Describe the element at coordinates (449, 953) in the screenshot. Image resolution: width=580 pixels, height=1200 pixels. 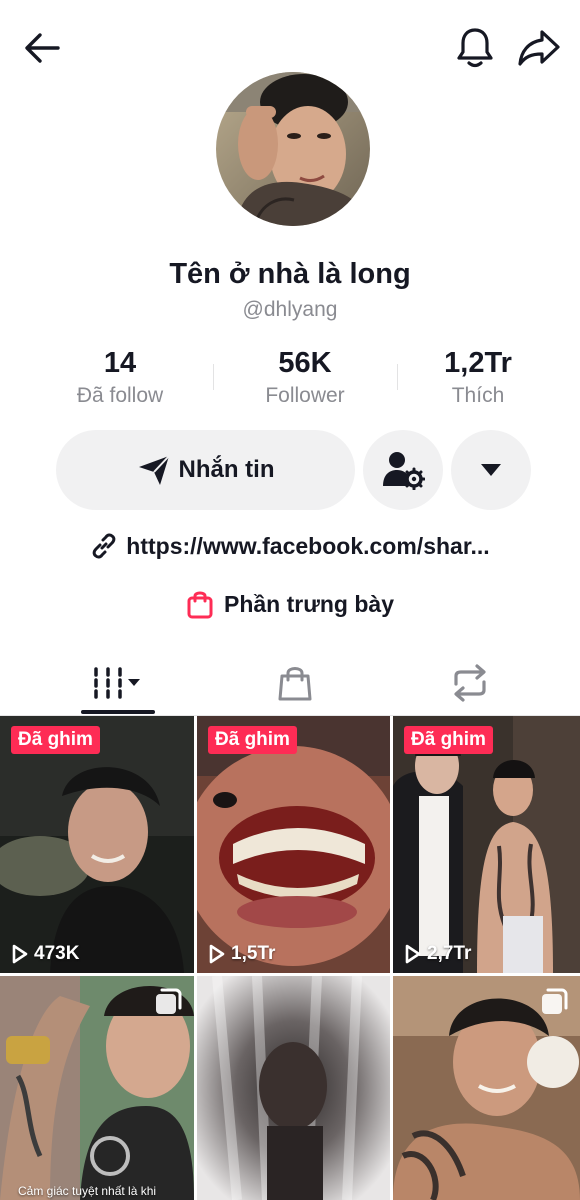
I see `view-count-text: 2,7Tr` at that location.